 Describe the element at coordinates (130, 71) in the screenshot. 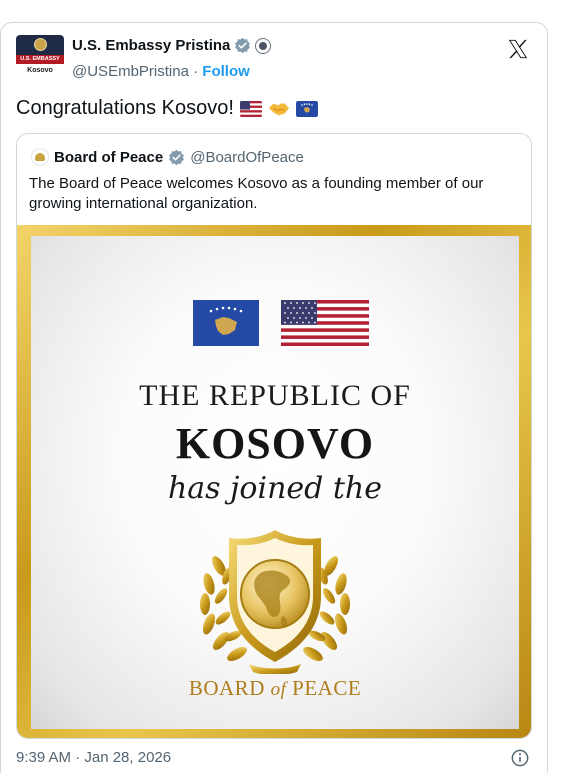

I see `author-handle: @USEmbPristina` at that location.